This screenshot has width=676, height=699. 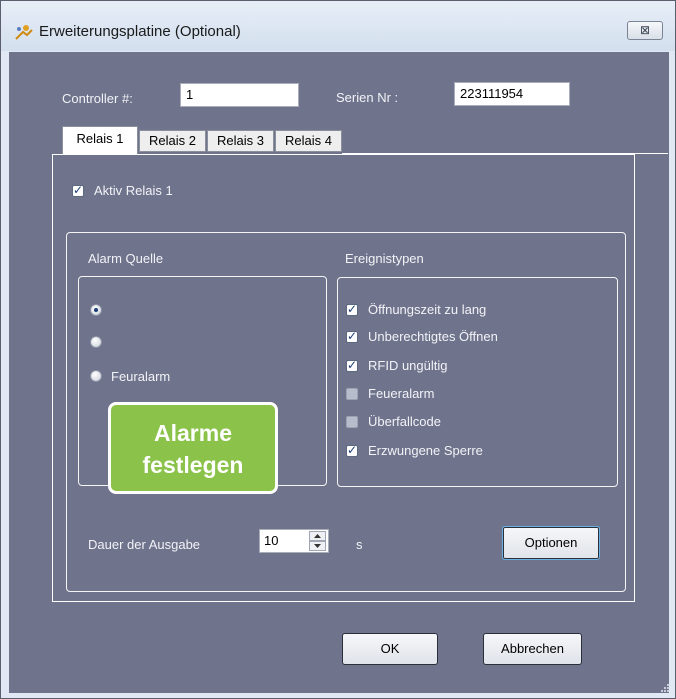 I want to click on tab-relais-1: Relais 1, so click(x=100, y=140).